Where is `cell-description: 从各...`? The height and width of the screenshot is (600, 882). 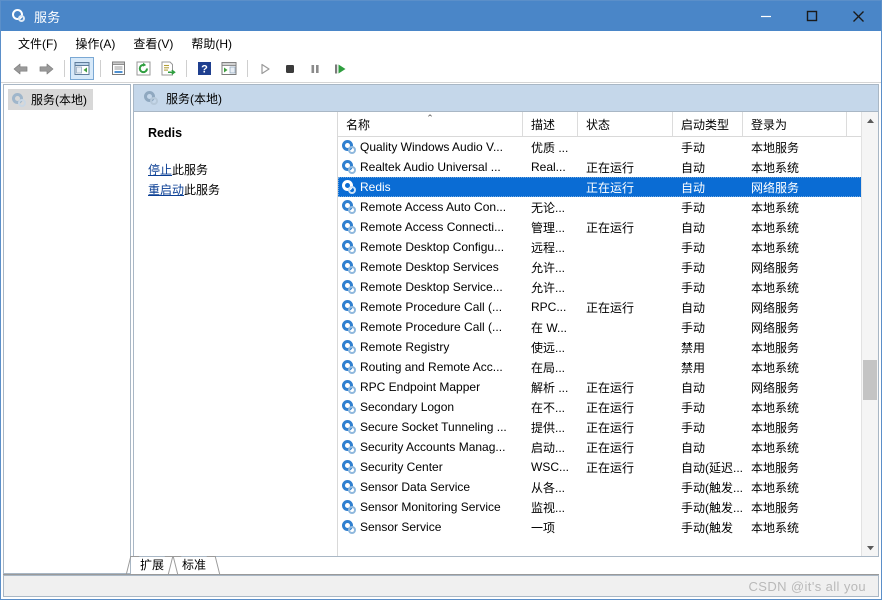 cell-description: 从各... is located at coordinates (548, 487).